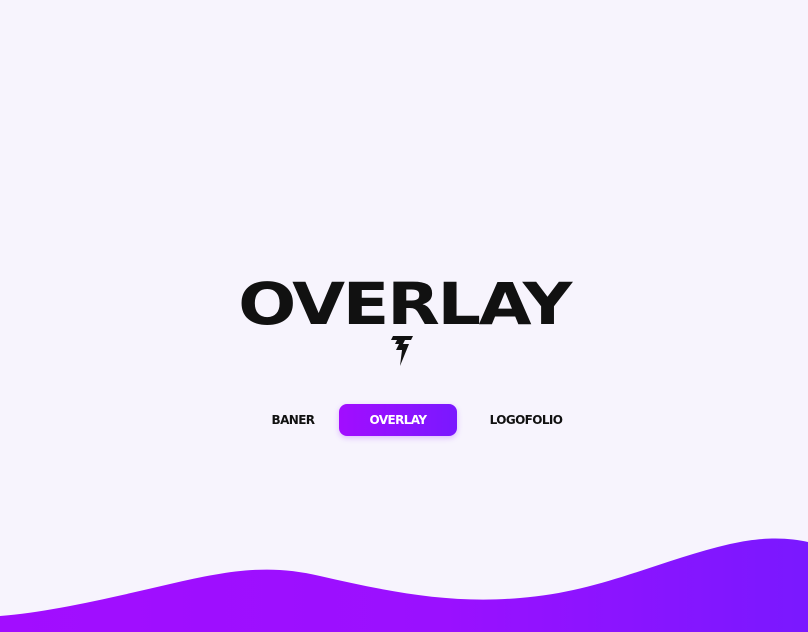 The width and height of the screenshot is (808, 632). Describe the element at coordinates (526, 420) in the screenshot. I see `nav-item-logofolio: LOGOFOLIO` at that location.